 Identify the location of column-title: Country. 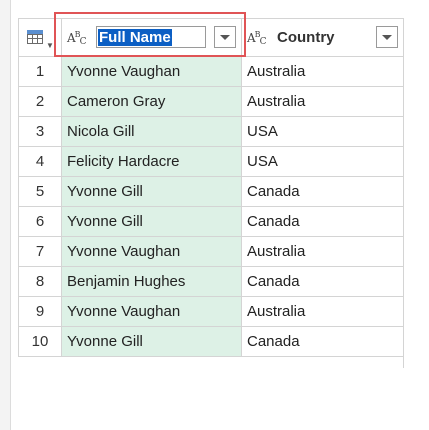
(306, 37).